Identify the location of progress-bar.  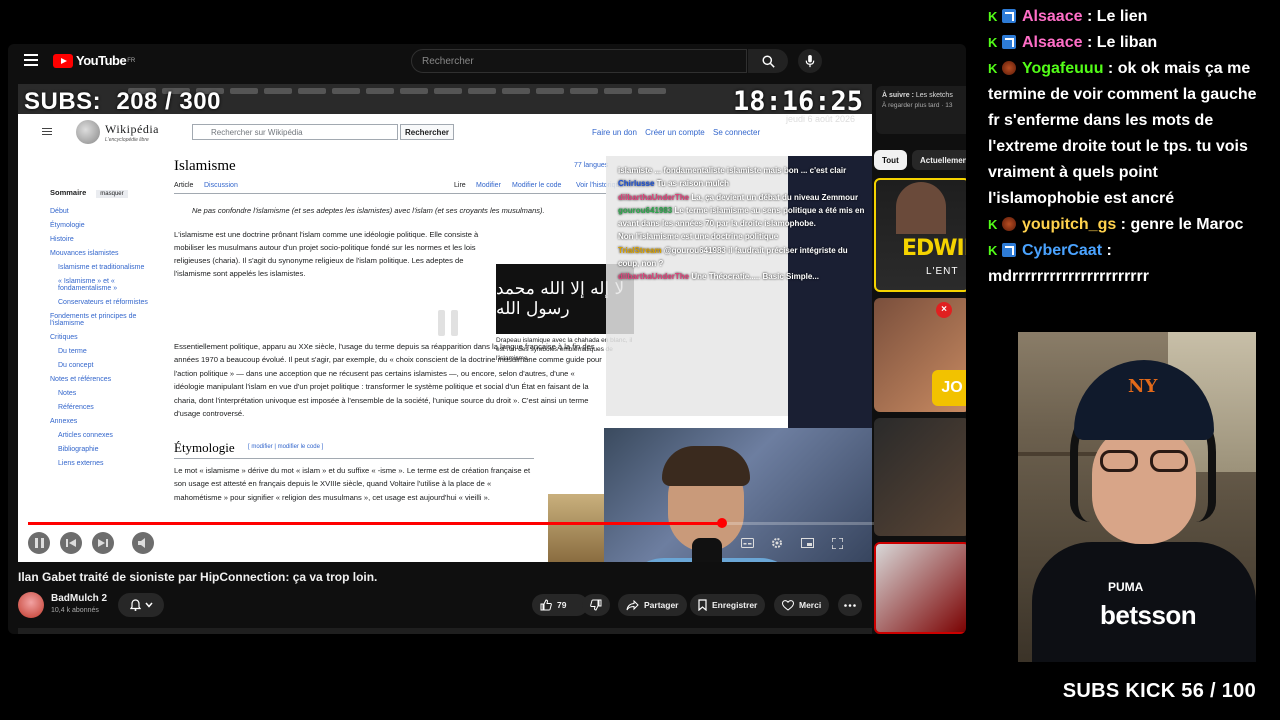
(451, 523).